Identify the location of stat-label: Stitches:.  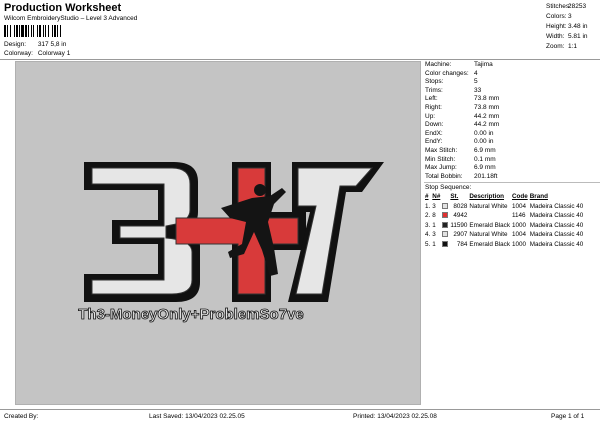
(558, 6).